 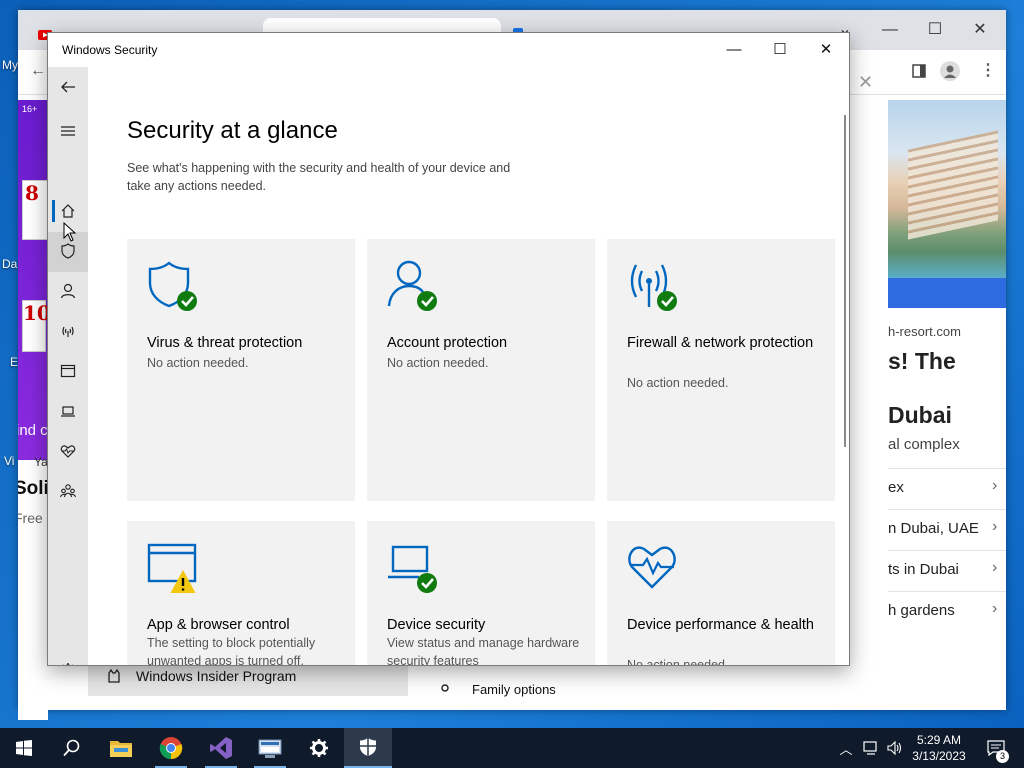 What do you see at coordinates (10, 264) in the screenshot?
I see `desktop-label: Da` at bounding box center [10, 264].